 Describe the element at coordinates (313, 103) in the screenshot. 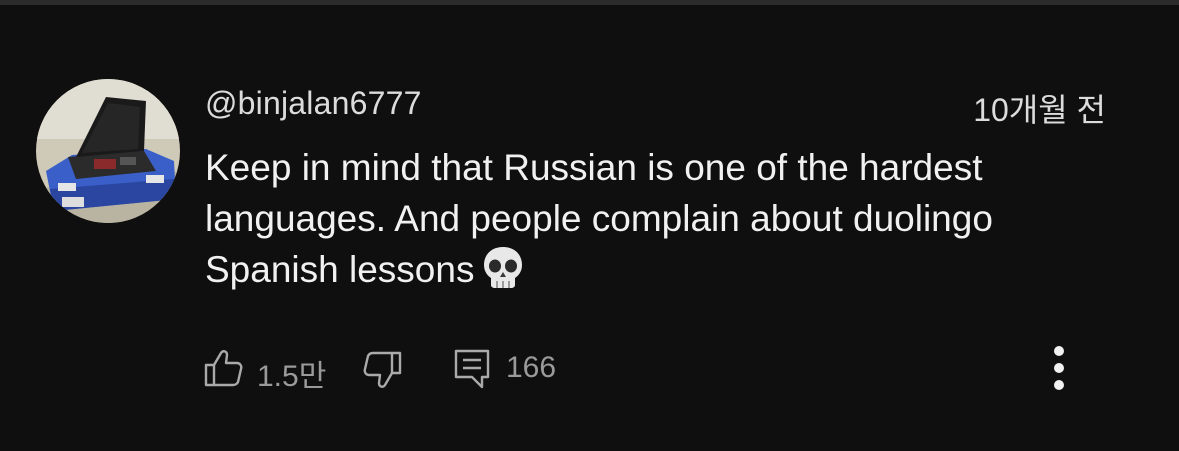

I see `comment-author: @binjalan6777` at that location.